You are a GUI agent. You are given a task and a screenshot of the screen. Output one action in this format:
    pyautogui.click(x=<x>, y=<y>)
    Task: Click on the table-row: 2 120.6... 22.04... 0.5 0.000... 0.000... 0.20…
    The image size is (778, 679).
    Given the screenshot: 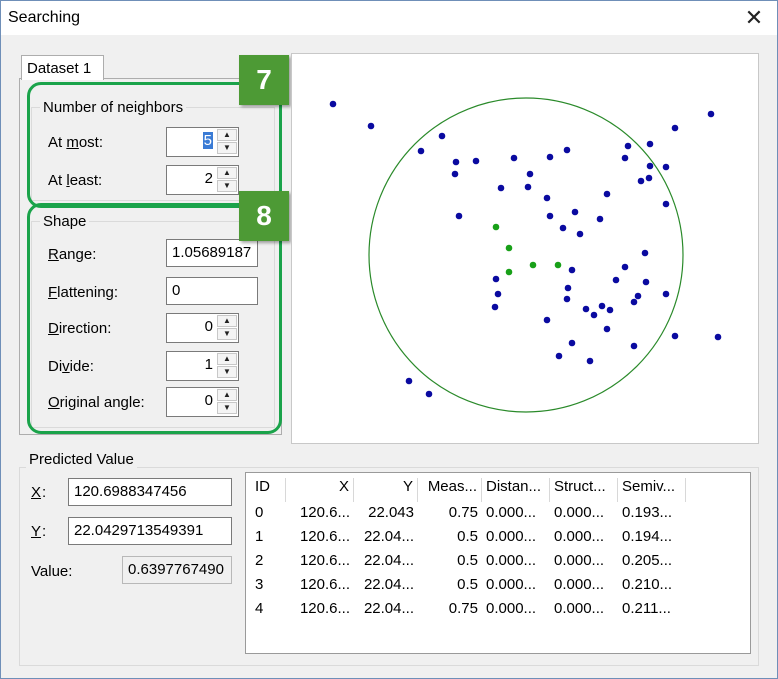 What is the action you would take?
    pyautogui.click(x=496, y=564)
    